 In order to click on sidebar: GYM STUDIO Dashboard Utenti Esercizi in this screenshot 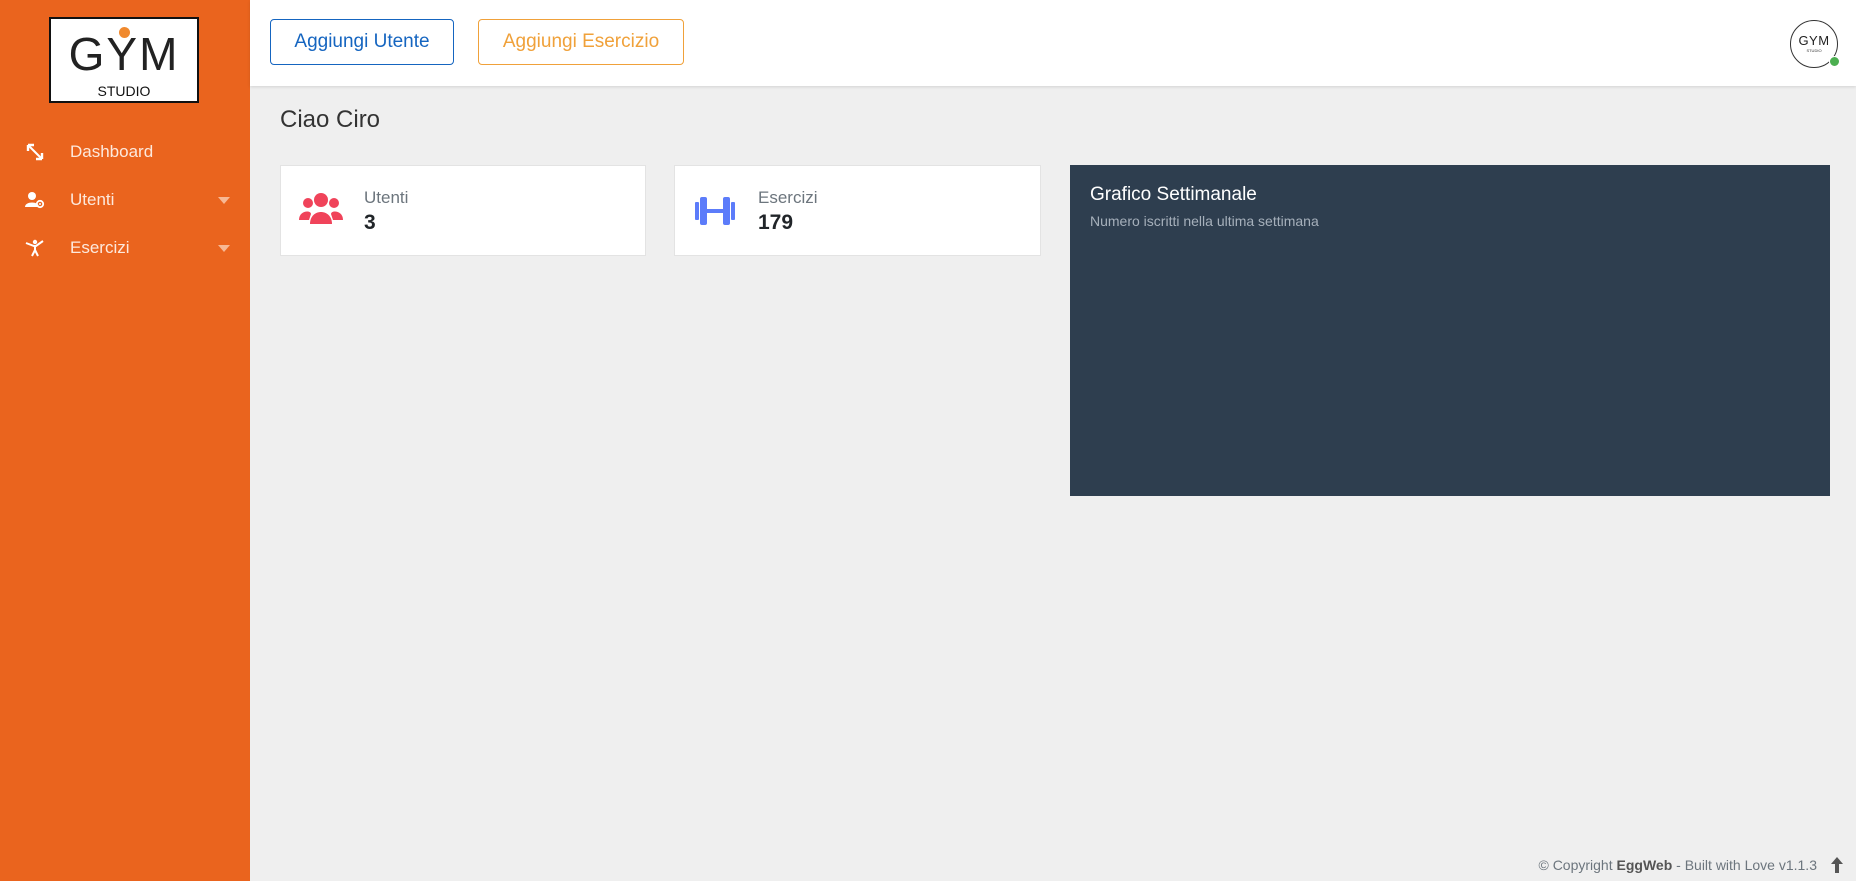, I will do `click(125, 440)`.